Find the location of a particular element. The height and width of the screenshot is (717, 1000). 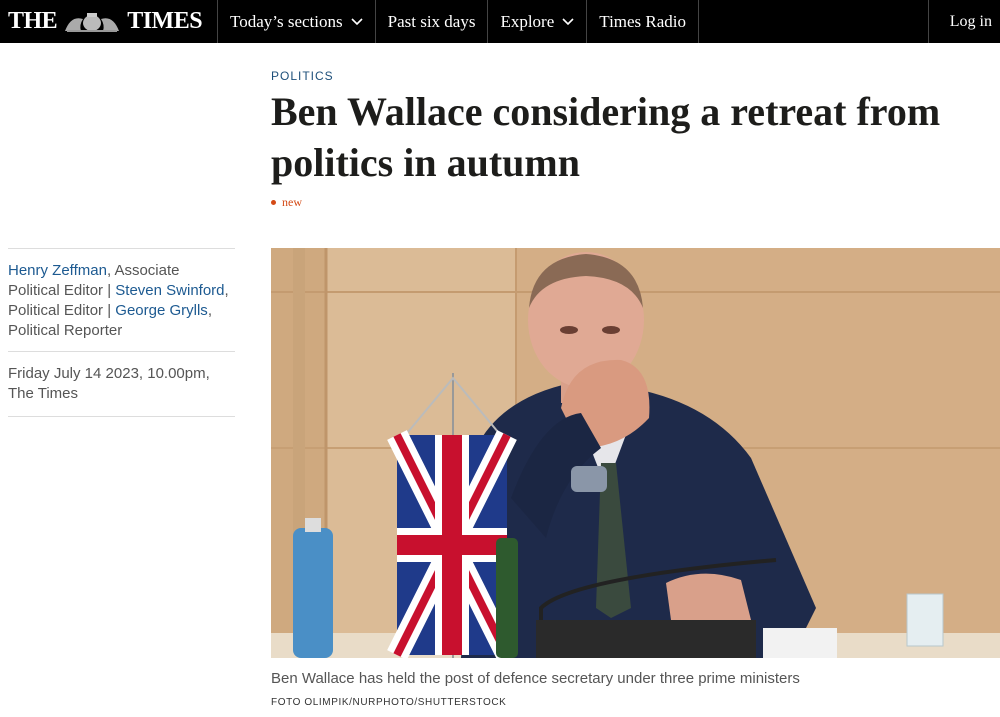

author-link: George Grylls is located at coordinates (161, 310).